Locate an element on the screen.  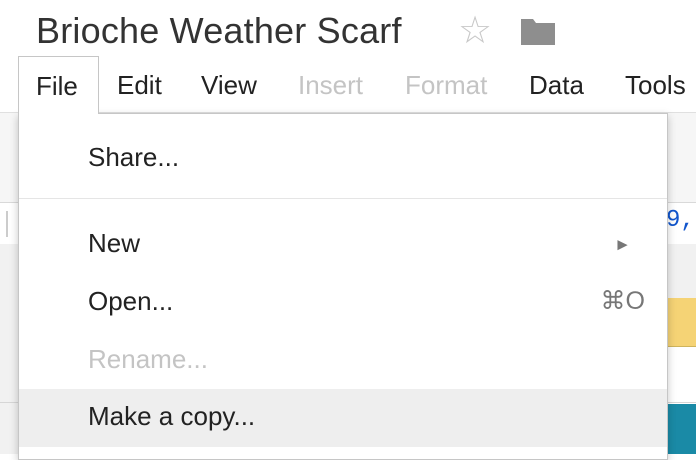
menu-data: Data is located at coordinates (556, 85).